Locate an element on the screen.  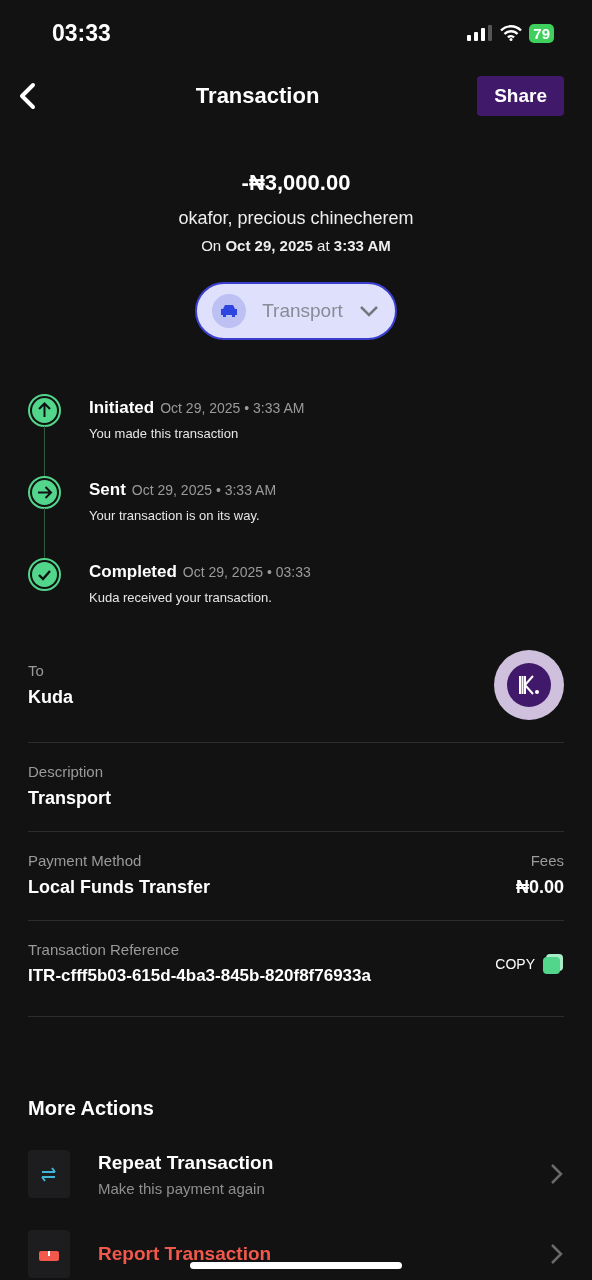
step-time: Oct 29, 2025 • 03:33 is located at coordinates (246, 572).